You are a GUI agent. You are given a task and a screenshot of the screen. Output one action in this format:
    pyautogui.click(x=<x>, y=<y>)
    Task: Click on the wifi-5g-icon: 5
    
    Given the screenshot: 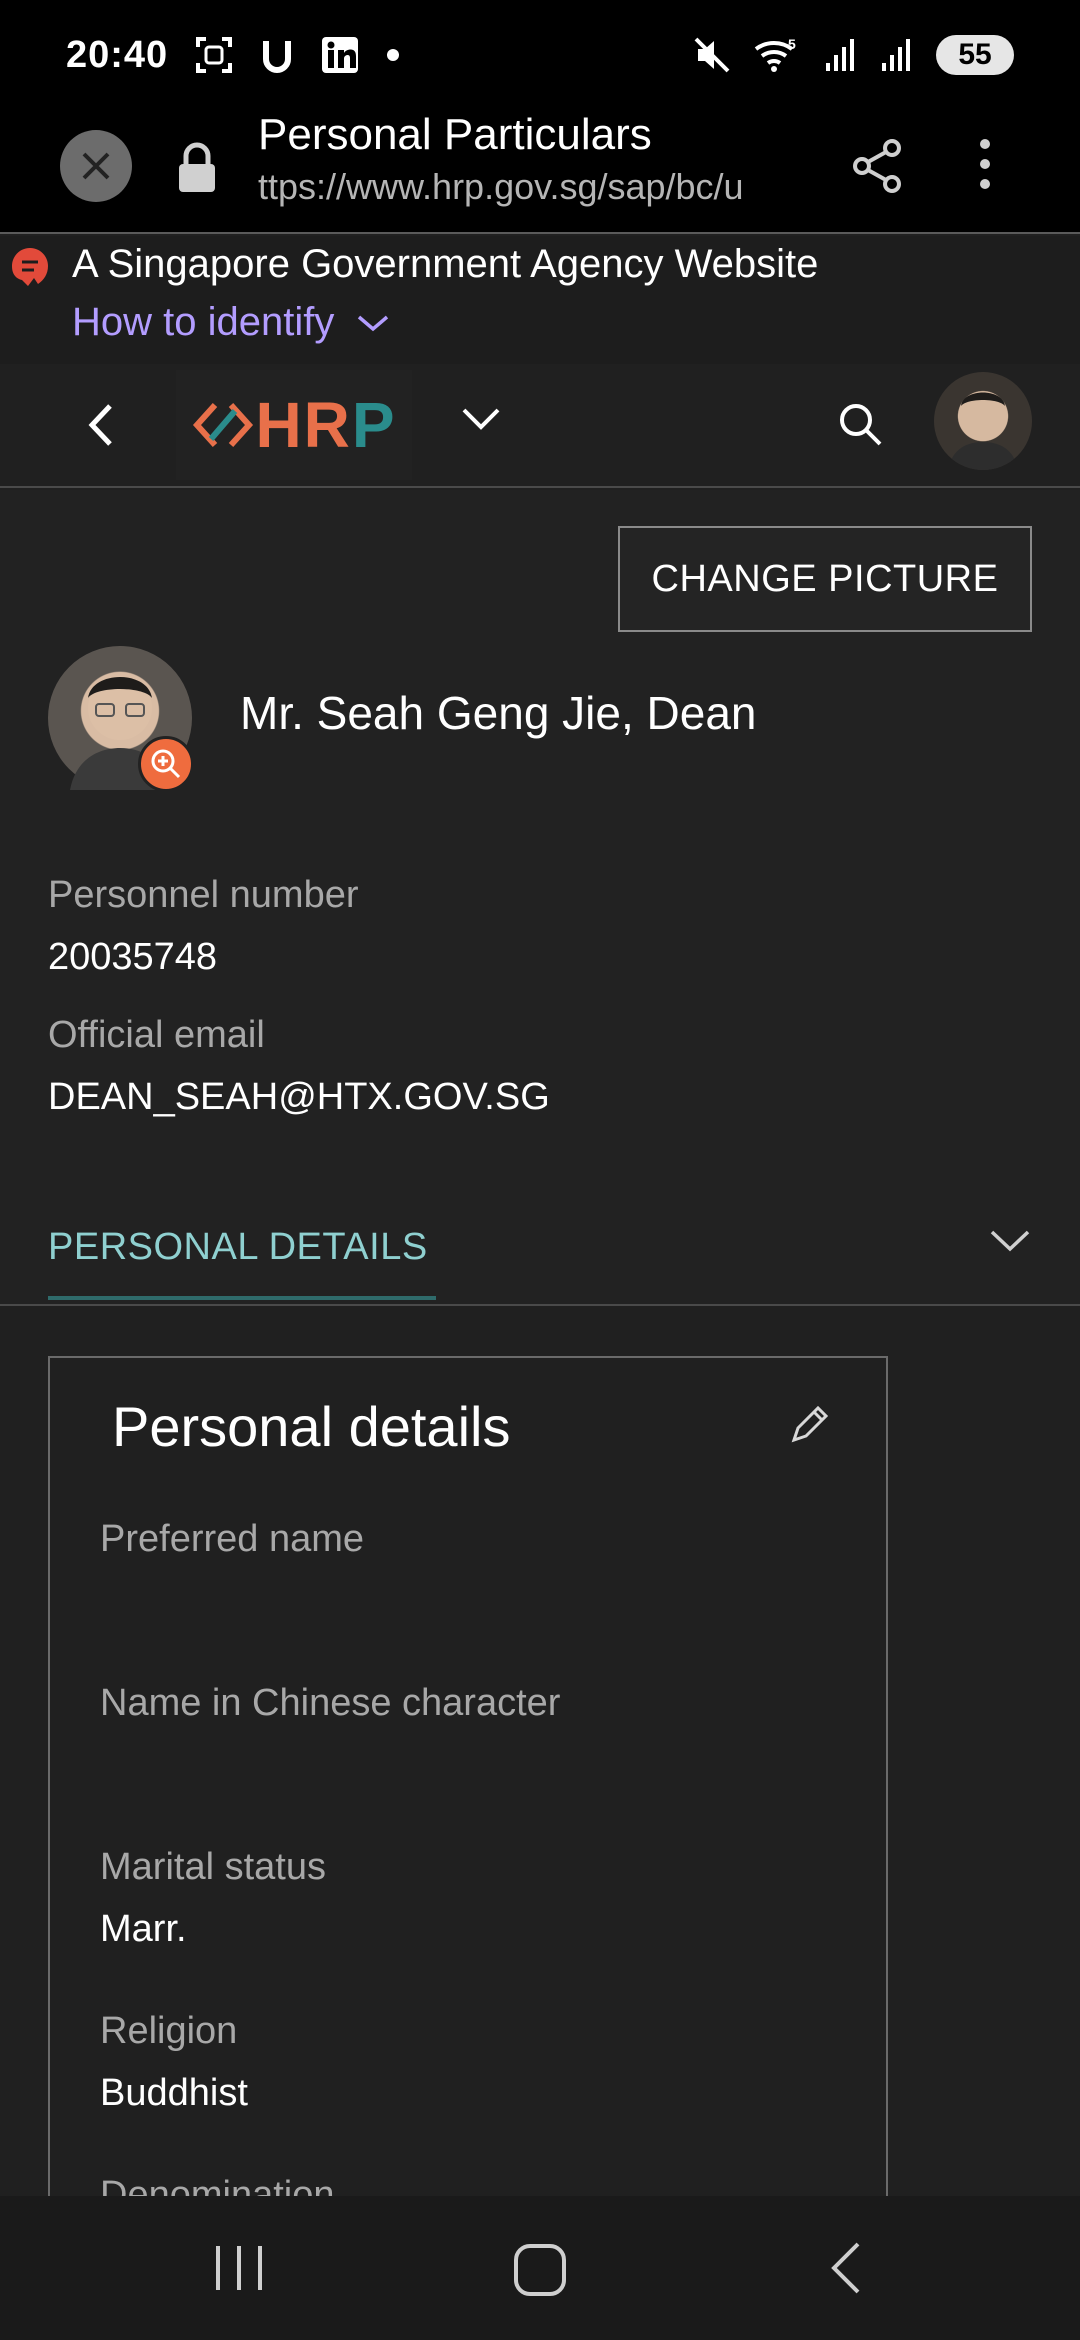 What is the action you would take?
    pyautogui.click(x=778, y=55)
    